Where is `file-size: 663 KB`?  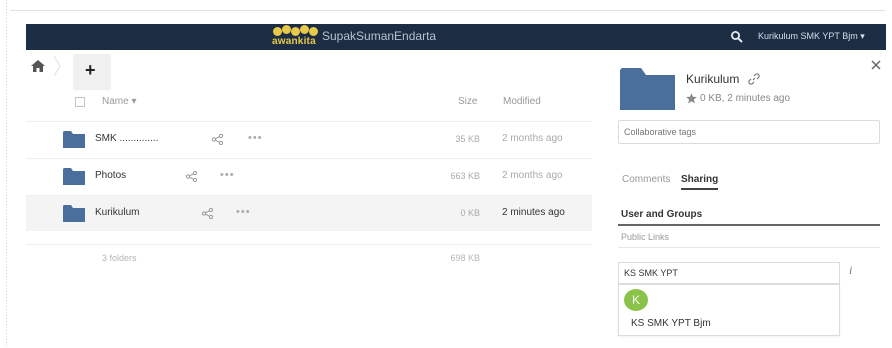
file-size: 663 KB is located at coordinates (465, 176).